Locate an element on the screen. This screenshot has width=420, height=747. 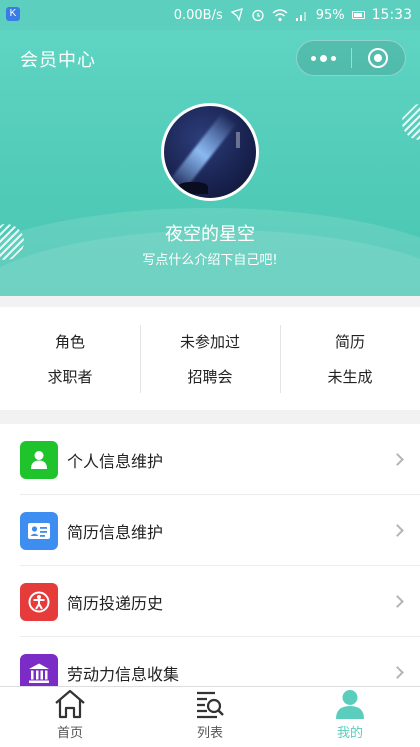
signal-icon is located at coordinates (300, 16).